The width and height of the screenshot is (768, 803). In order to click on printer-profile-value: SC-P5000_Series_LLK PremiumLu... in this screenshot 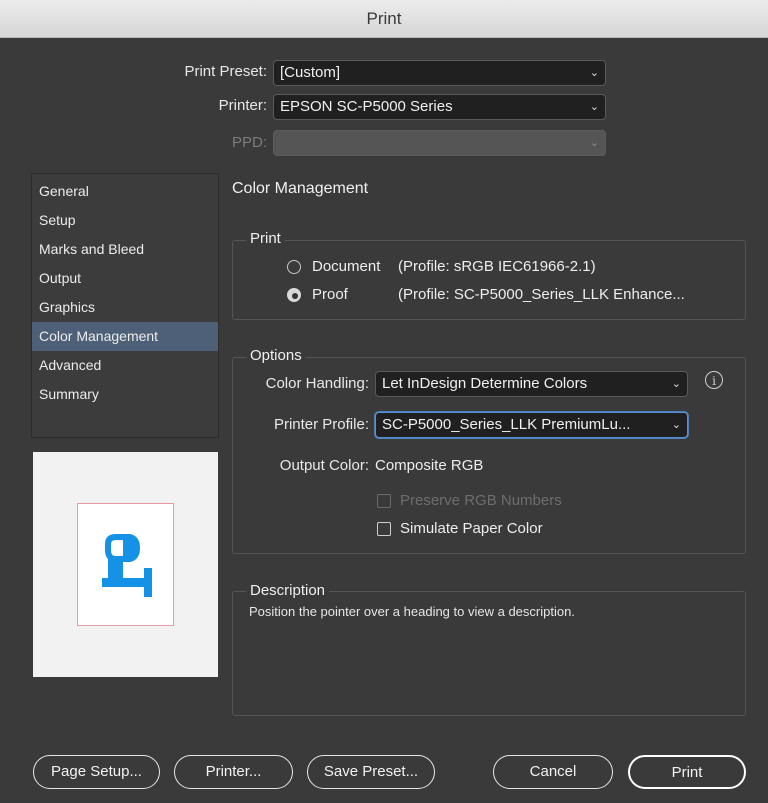, I will do `click(506, 424)`.